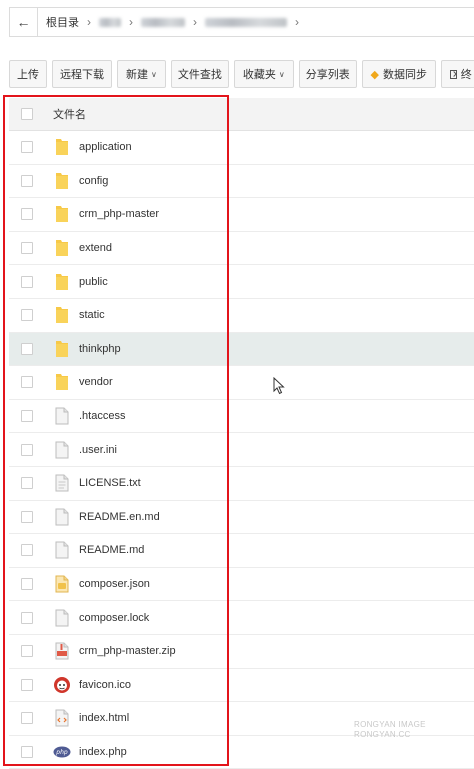 Image resolution: width=474 pixels, height=769 pixels. Describe the element at coordinates (457, 74) in the screenshot. I see `terminal-button: 终` at that location.